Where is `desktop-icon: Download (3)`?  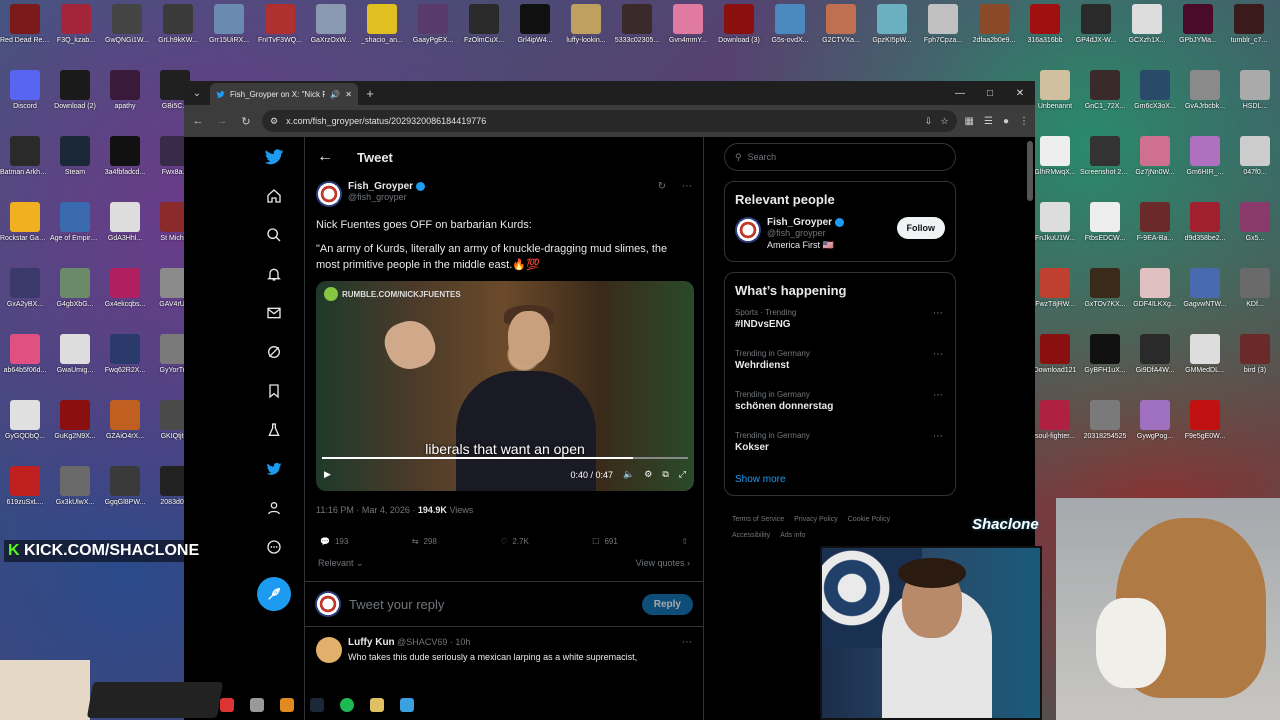 desktop-icon: Download (3) is located at coordinates (739, 24).